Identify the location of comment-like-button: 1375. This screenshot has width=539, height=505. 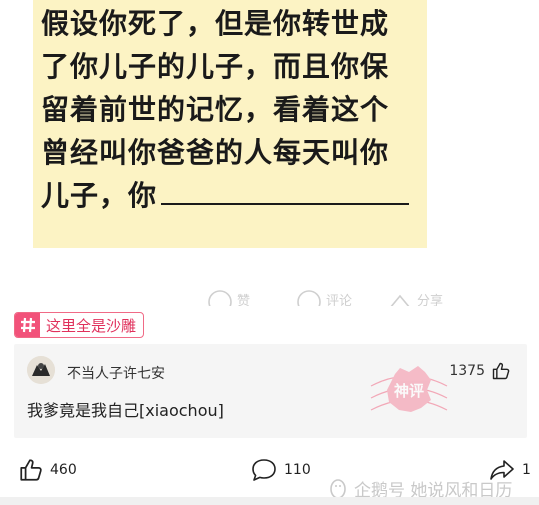
(480, 371).